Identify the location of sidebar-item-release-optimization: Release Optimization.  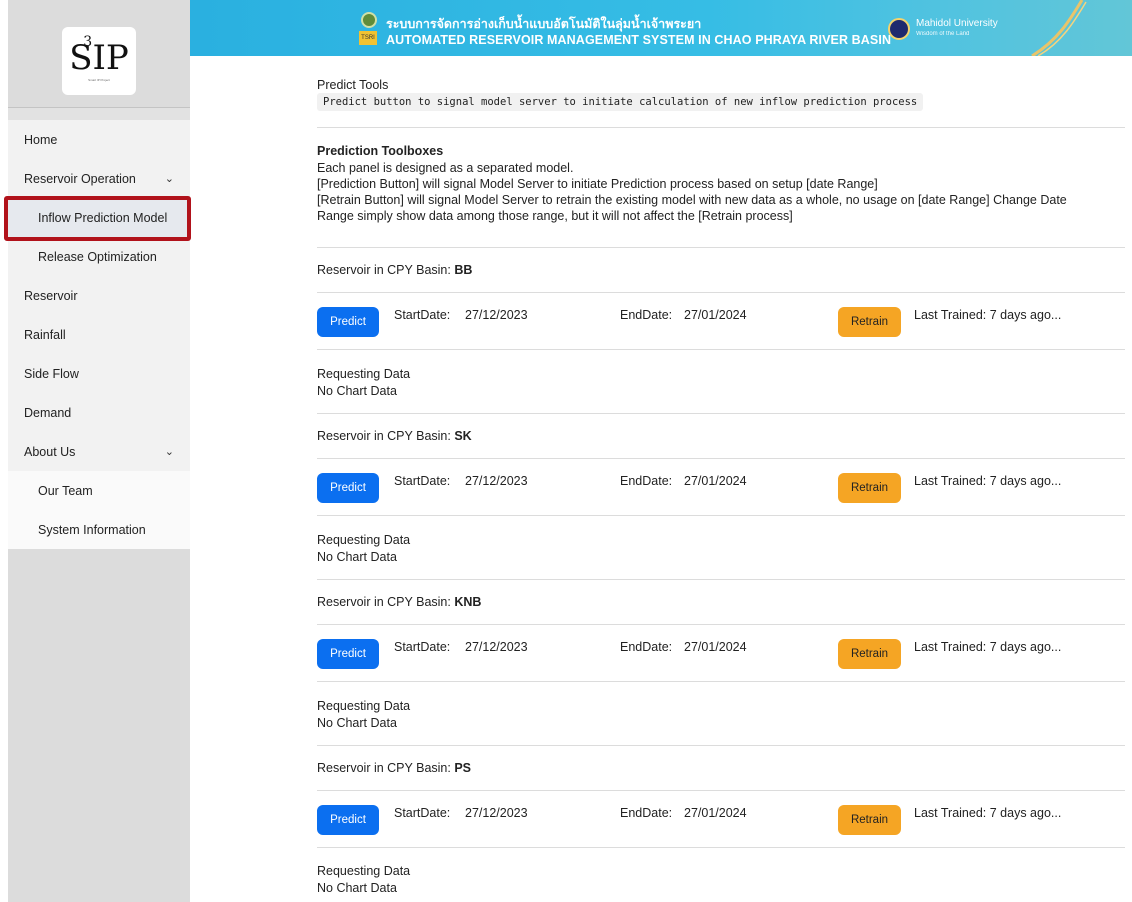
(99, 256).